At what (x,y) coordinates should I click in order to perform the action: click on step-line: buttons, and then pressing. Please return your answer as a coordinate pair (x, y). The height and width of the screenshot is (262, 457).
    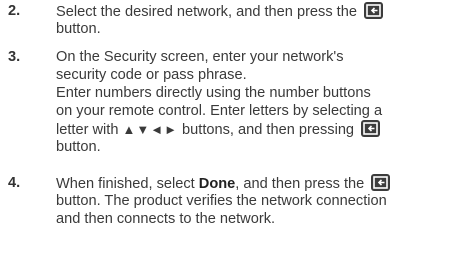
    Looking at the image, I should click on (268, 130).